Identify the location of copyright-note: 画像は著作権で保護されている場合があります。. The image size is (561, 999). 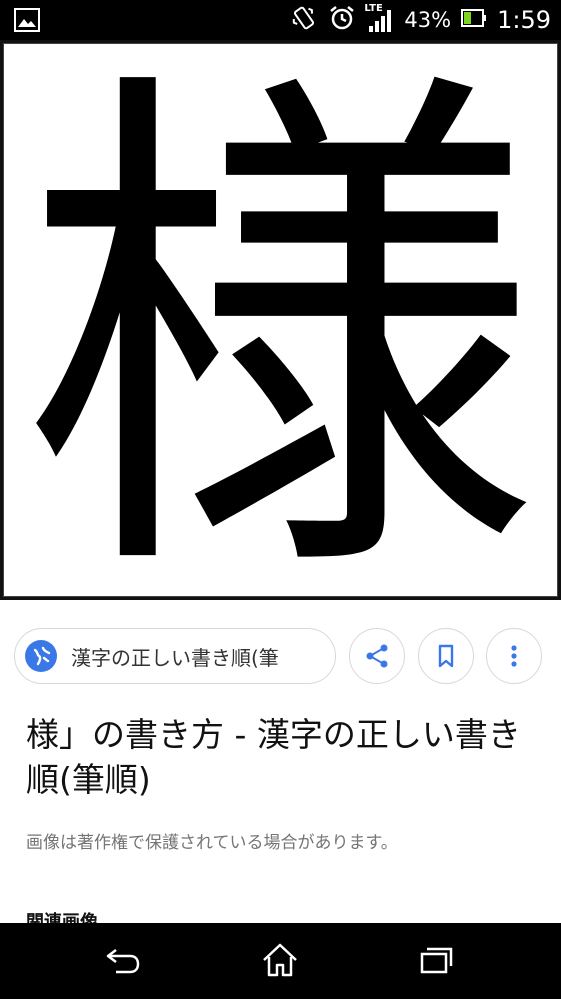
(212, 843).